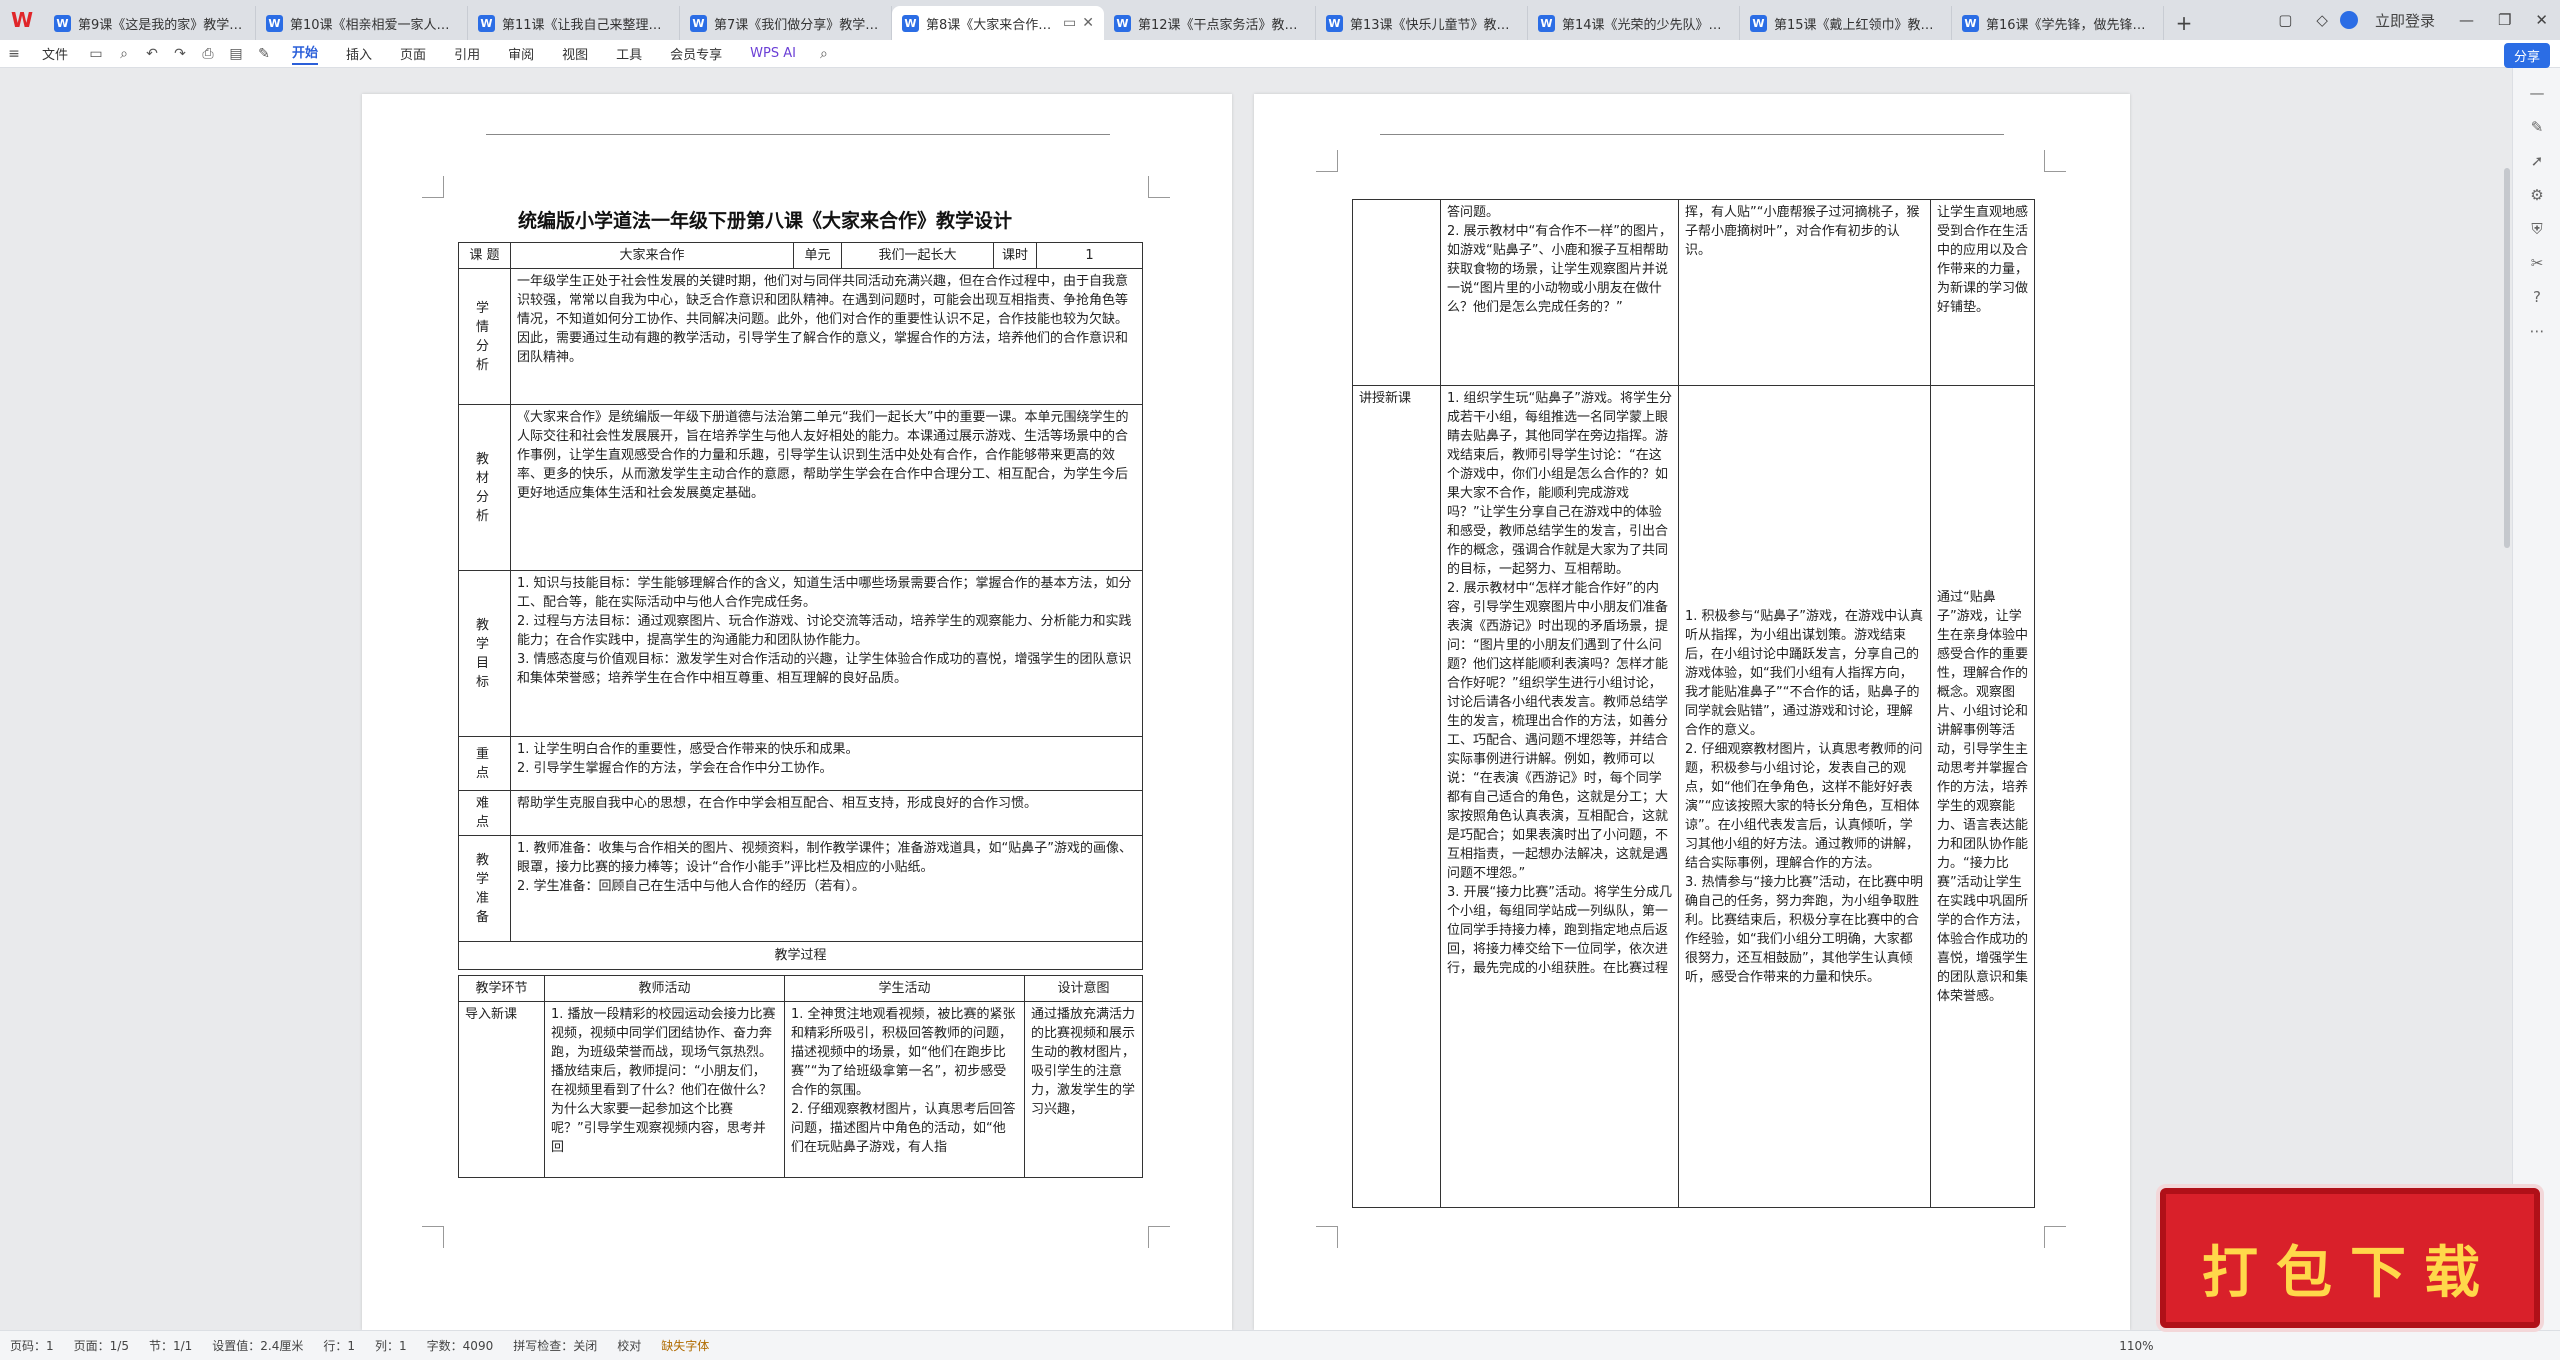  I want to click on search-doc-icon: ⌕, so click(124, 54).